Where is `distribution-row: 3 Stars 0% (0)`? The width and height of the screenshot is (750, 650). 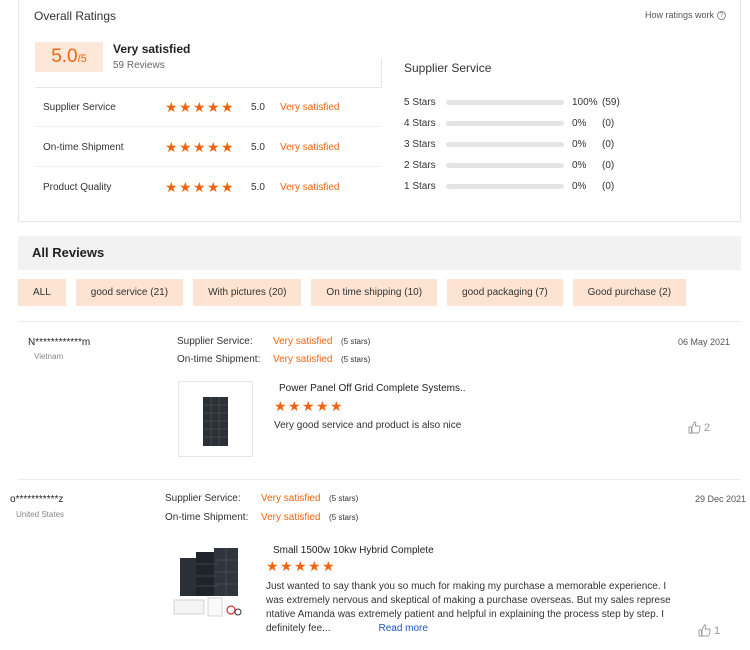 distribution-row: 3 Stars 0% (0) is located at coordinates (524, 144).